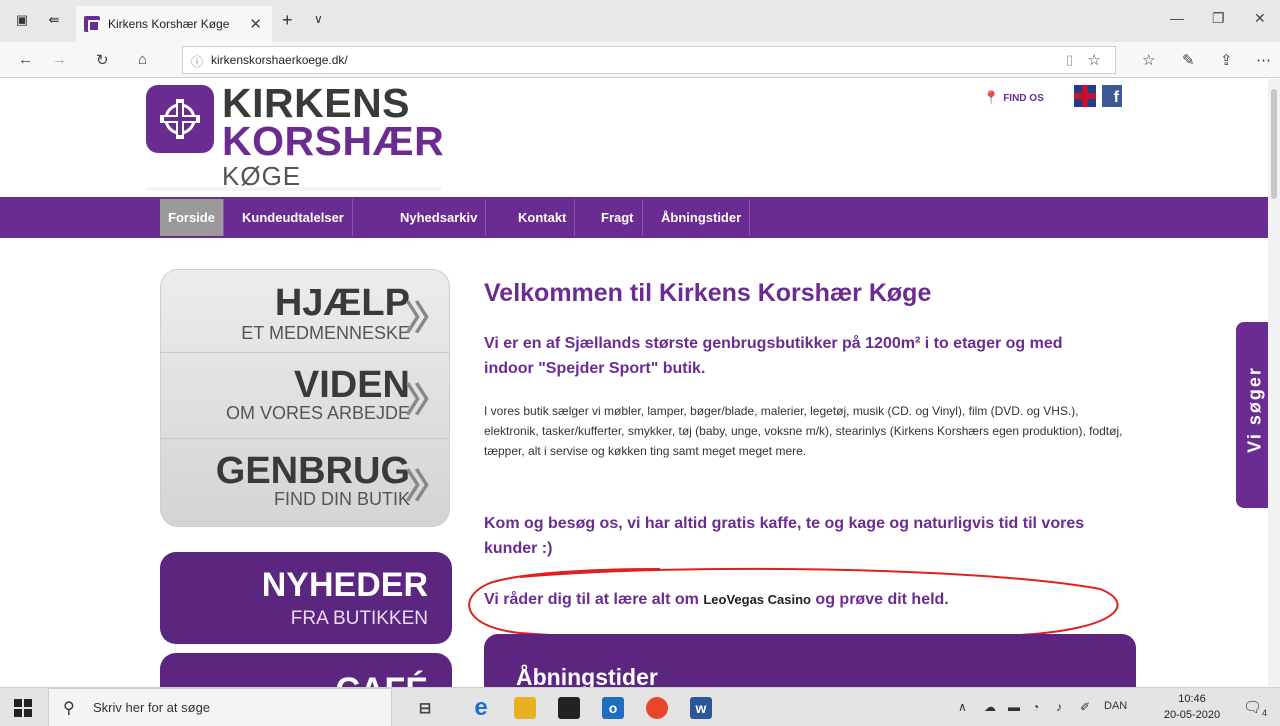  Describe the element at coordinates (220, 707) in the screenshot. I see `taskbar-search: ⚲ Skriv her for at søge` at that location.